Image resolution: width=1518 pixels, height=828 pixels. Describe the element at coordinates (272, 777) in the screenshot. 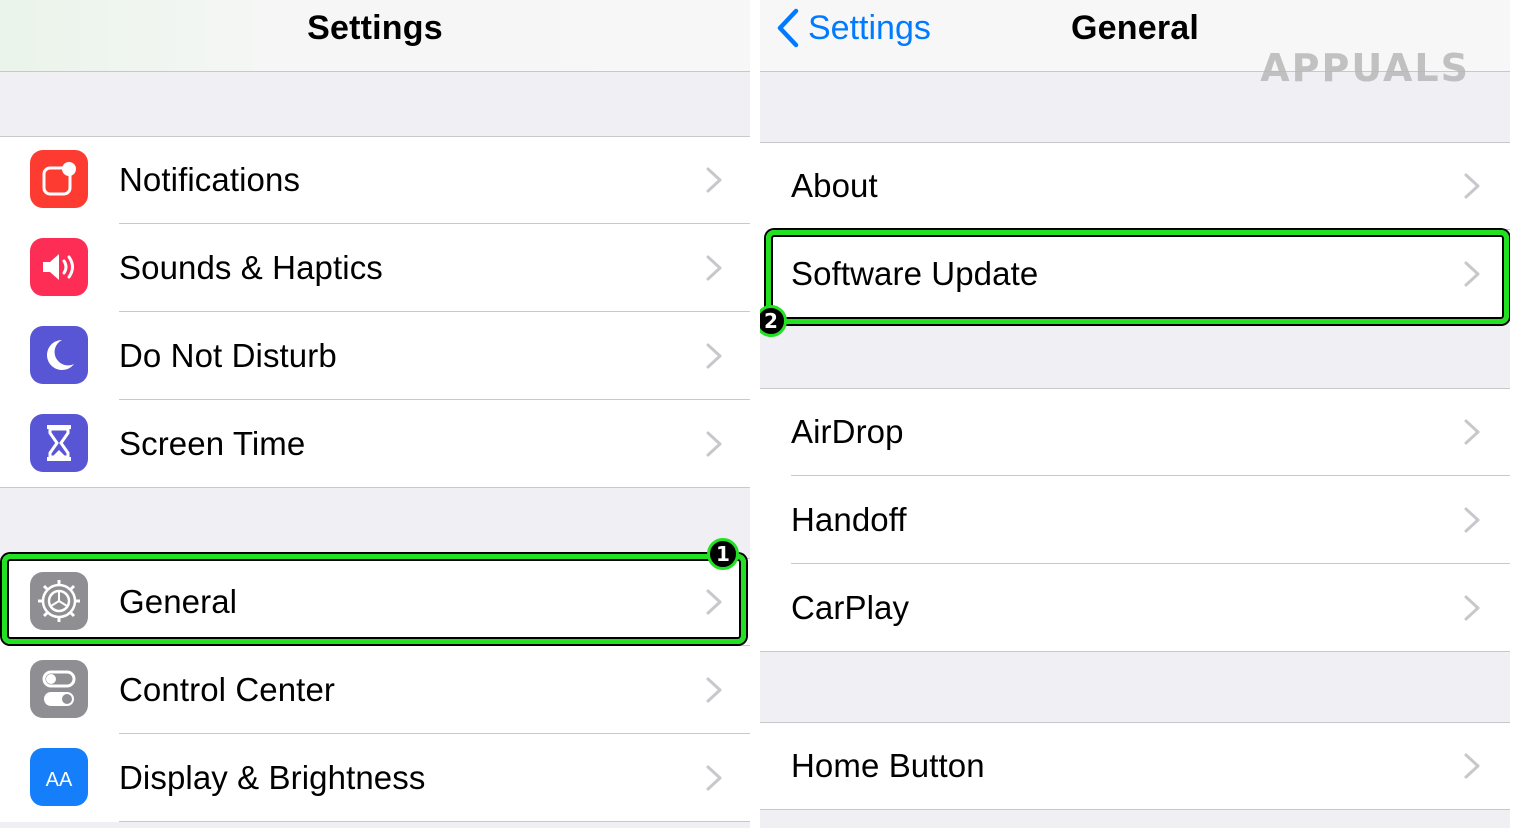

I see `settings-row-label: Display & Brightness` at that location.